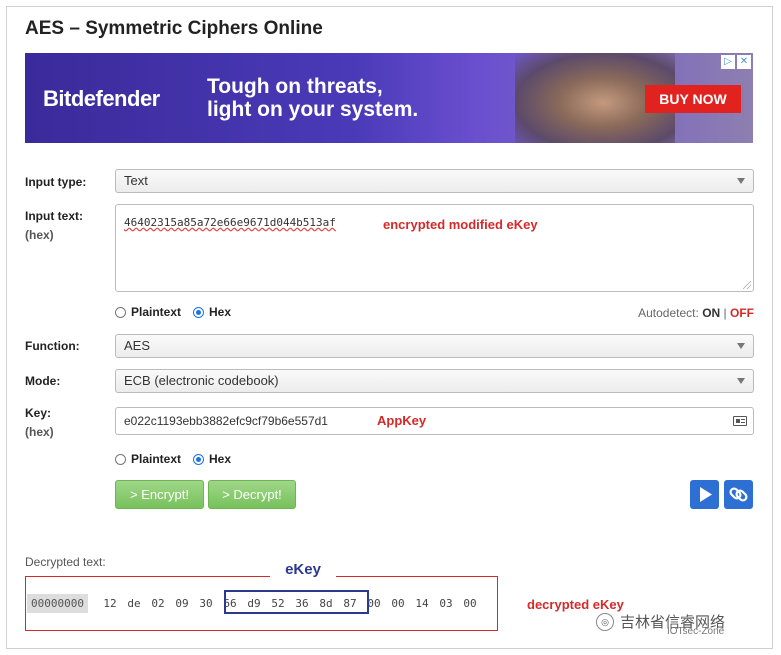 Image resolution: width=781 pixels, height=655 pixels. I want to click on key-sublabel: (hex), so click(39, 432).